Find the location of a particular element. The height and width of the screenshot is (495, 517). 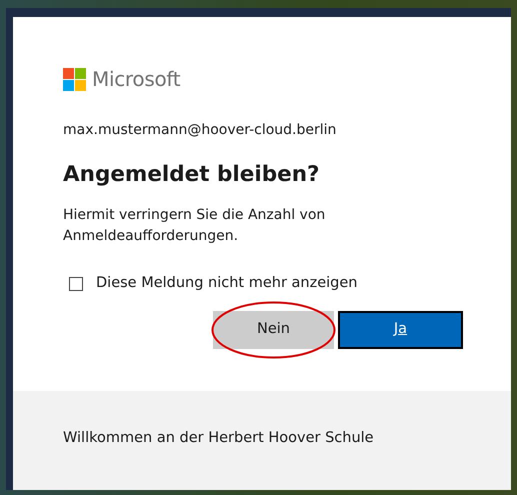

checkbox is located at coordinates (76, 284).